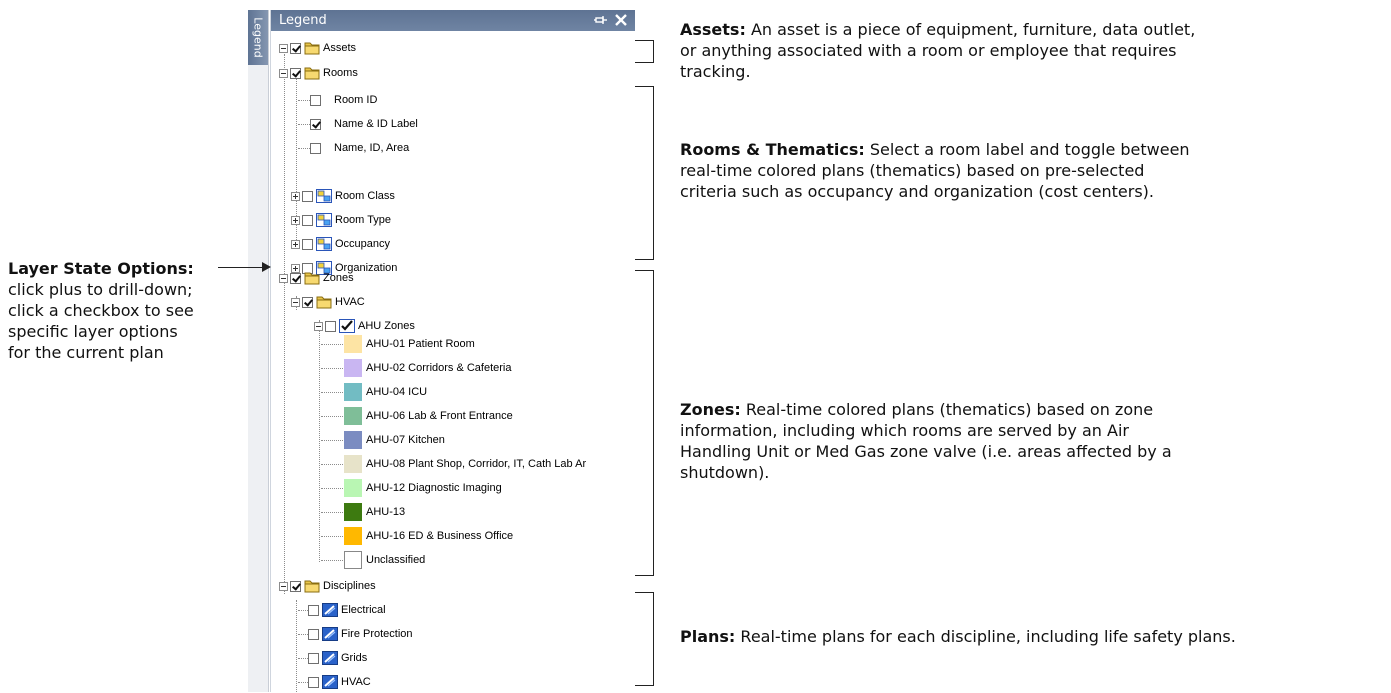  I want to click on tree-label: AHU-02 Corridors & Cafeteria, so click(439, 368).